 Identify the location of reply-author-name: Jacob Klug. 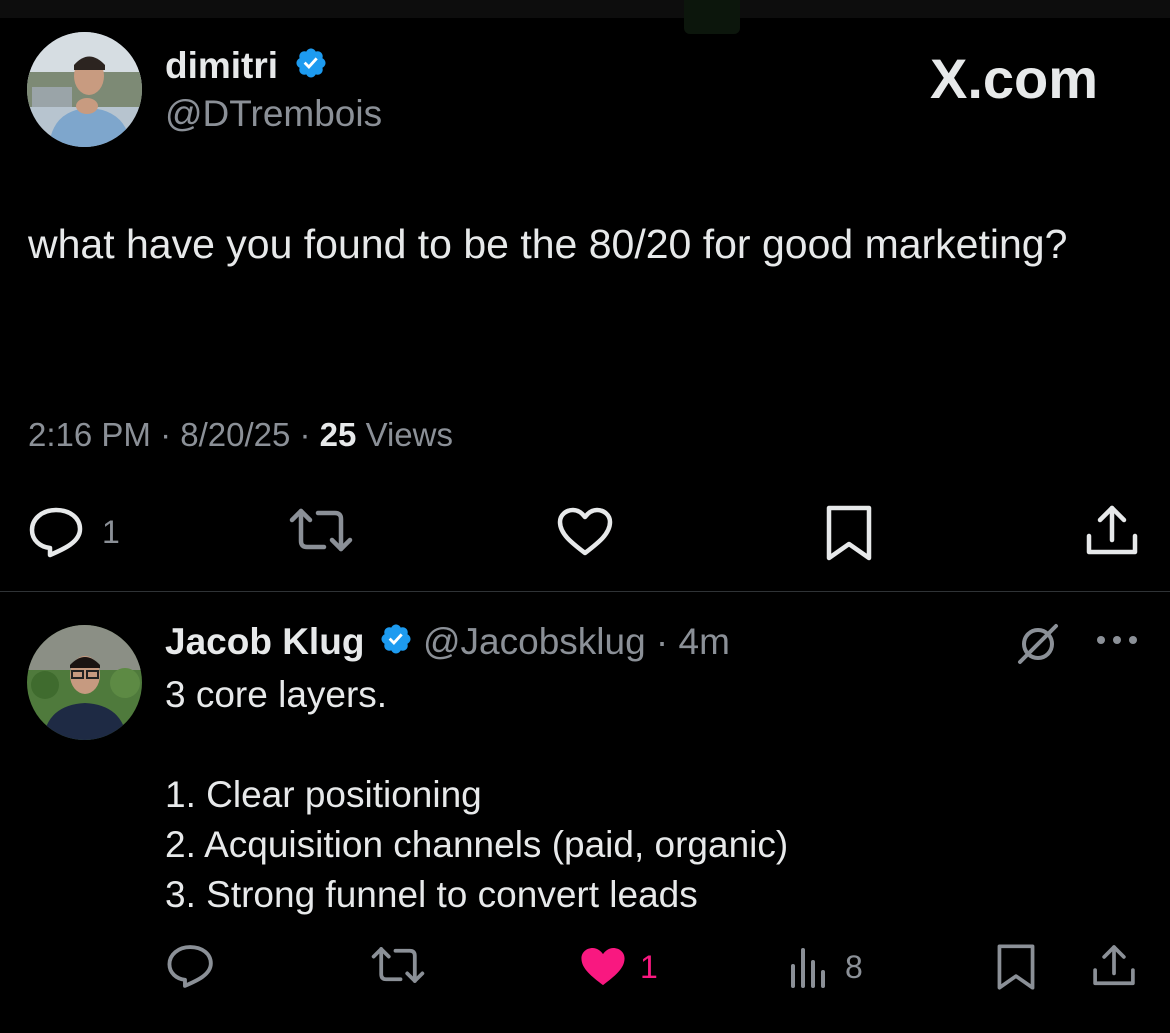
(264, 641).